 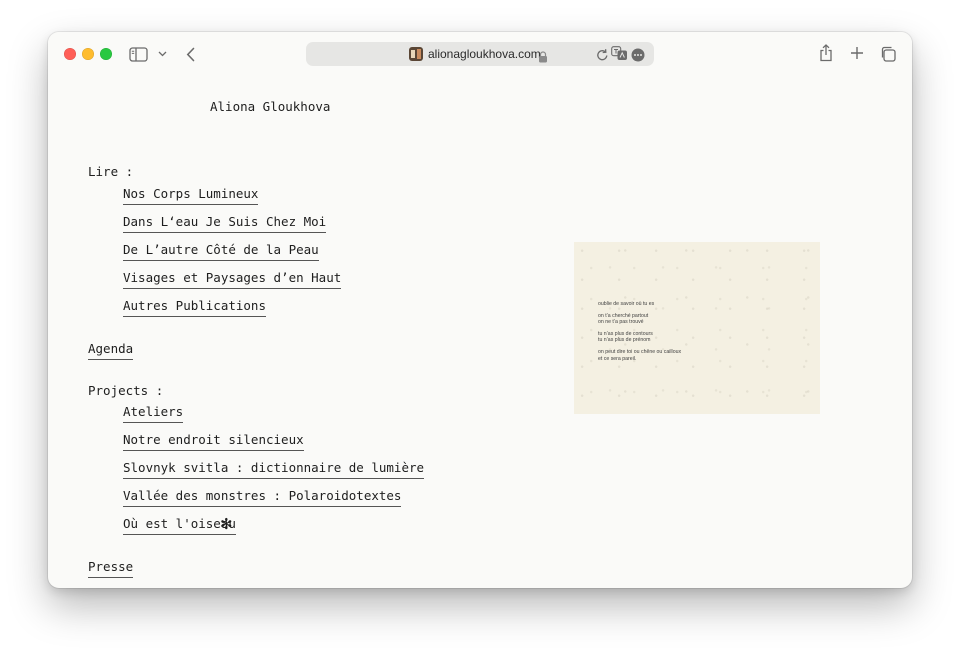 I want to click on address-bar: alionagloukhova.com, so click(x=480, y=54).